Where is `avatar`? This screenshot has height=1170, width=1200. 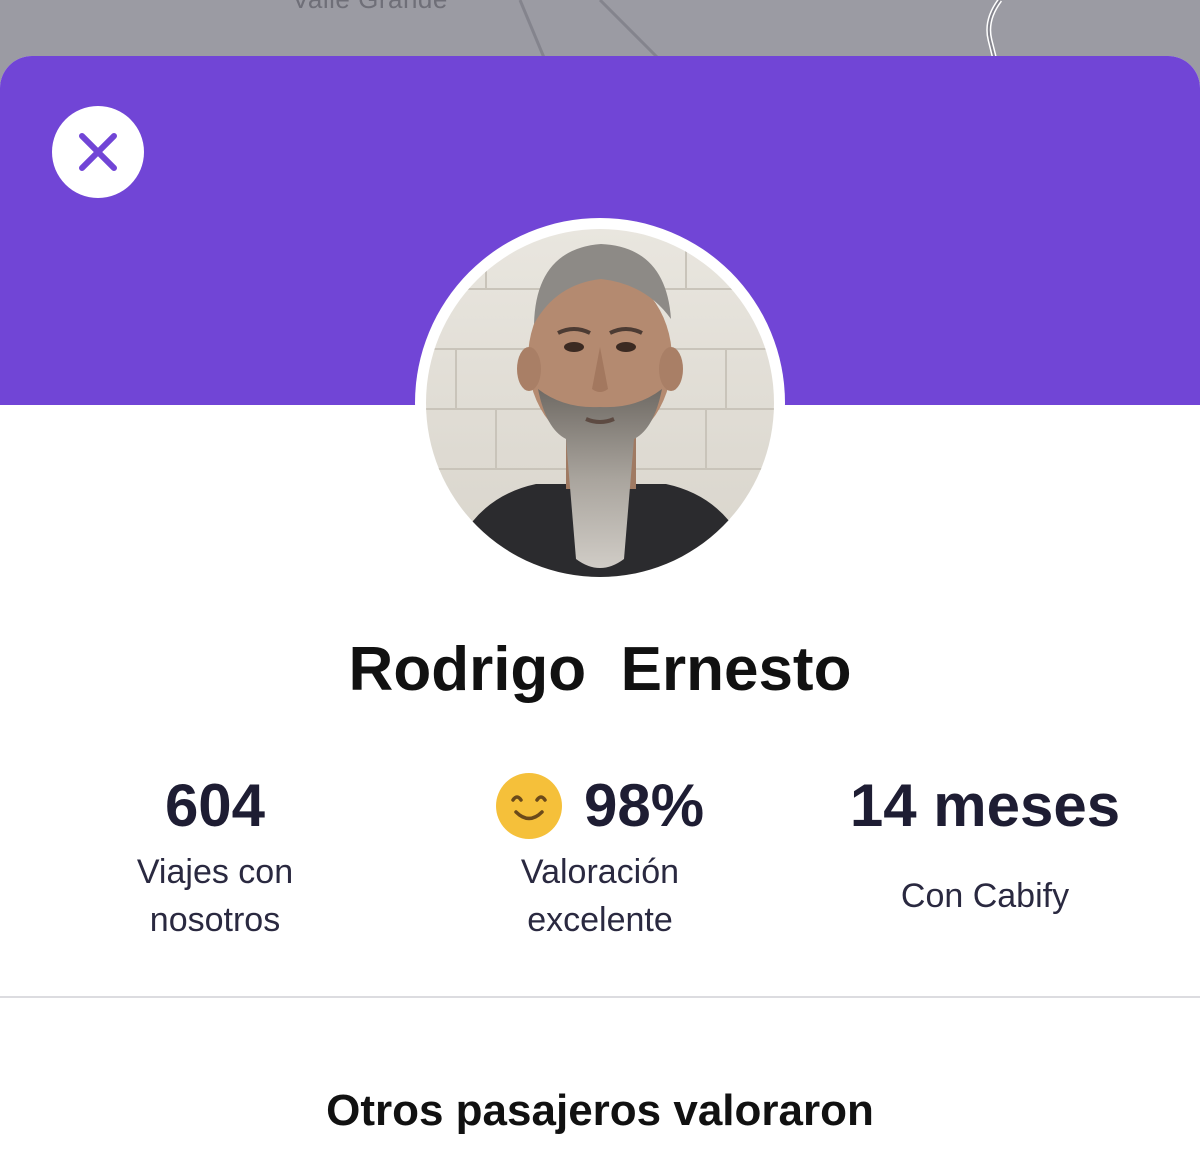 avatar is located at coordinates (600, 403).